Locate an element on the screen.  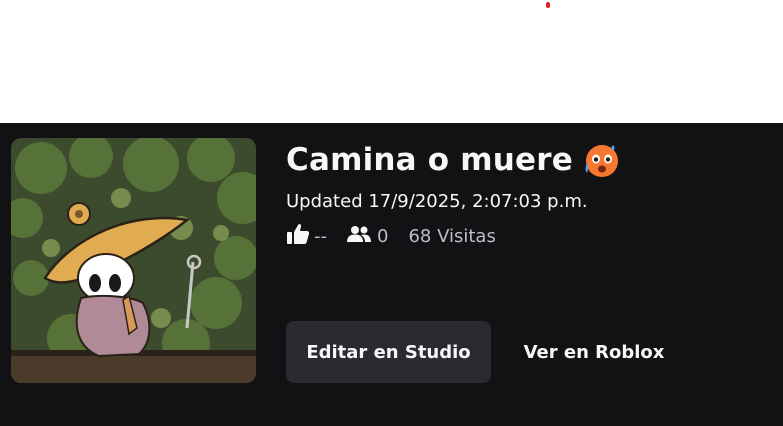
experience-stats: -- 0 68 Visitas is located at coordinates (391, 236).